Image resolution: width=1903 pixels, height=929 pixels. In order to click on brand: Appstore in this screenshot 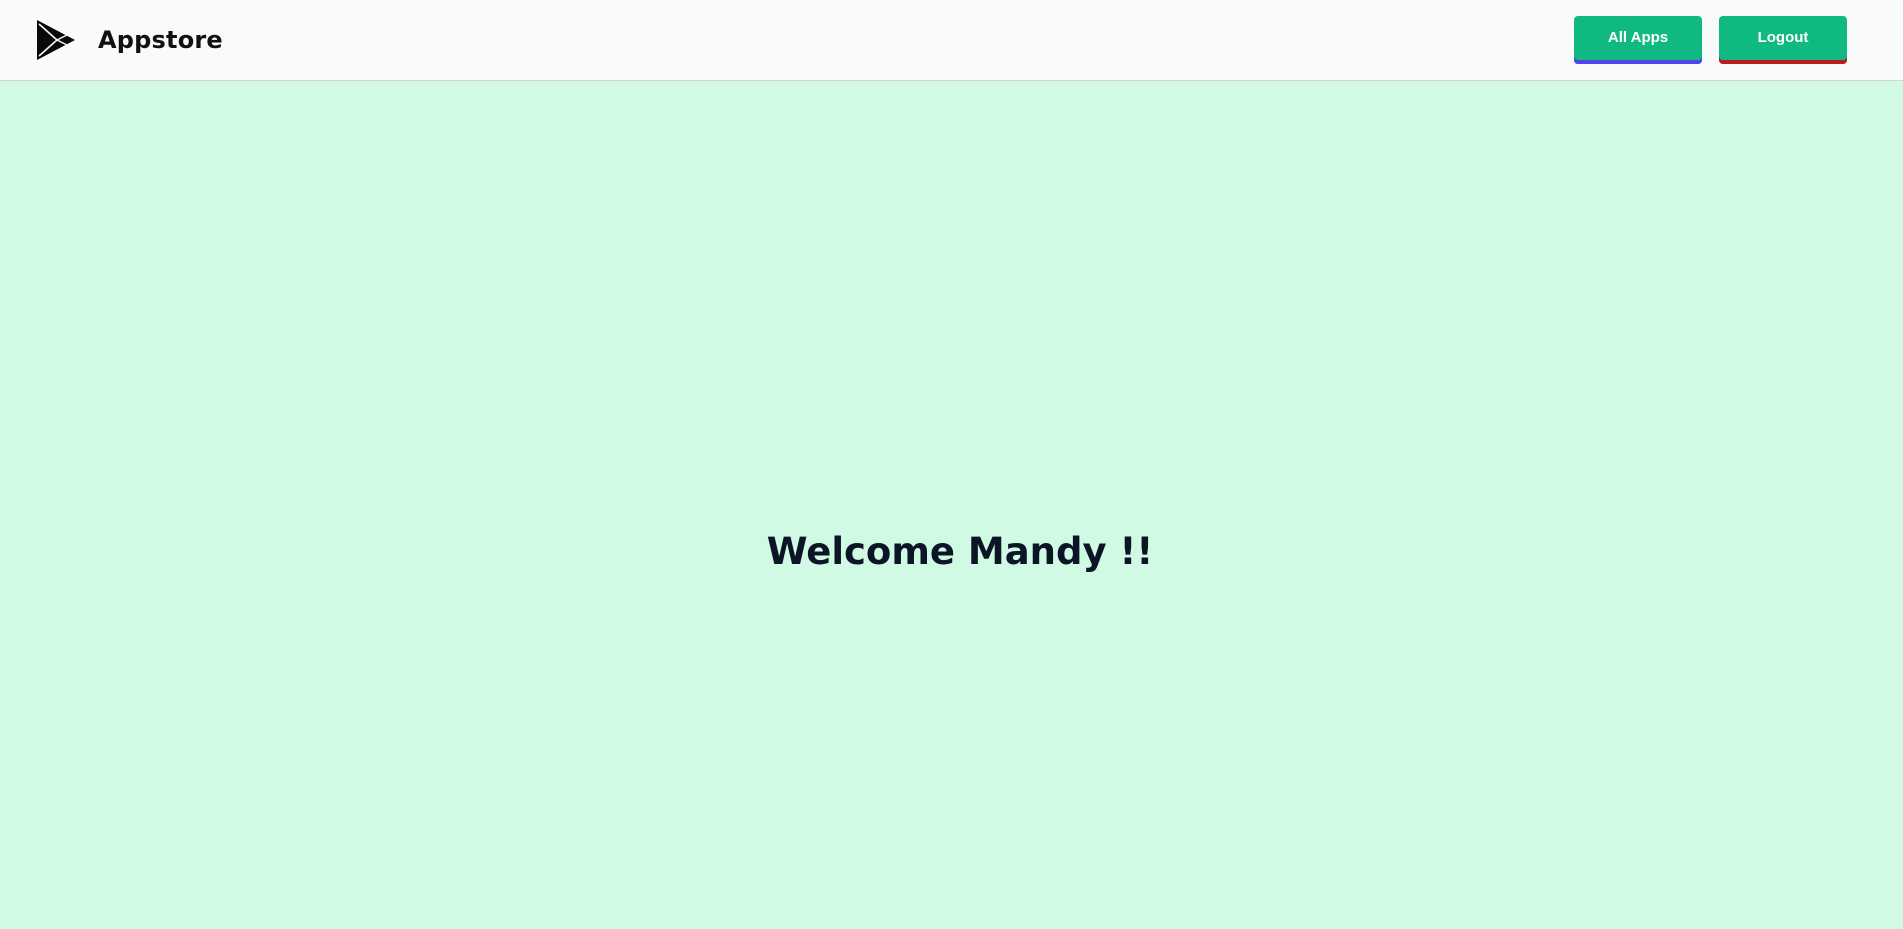, I will do `click(129, 40)`.